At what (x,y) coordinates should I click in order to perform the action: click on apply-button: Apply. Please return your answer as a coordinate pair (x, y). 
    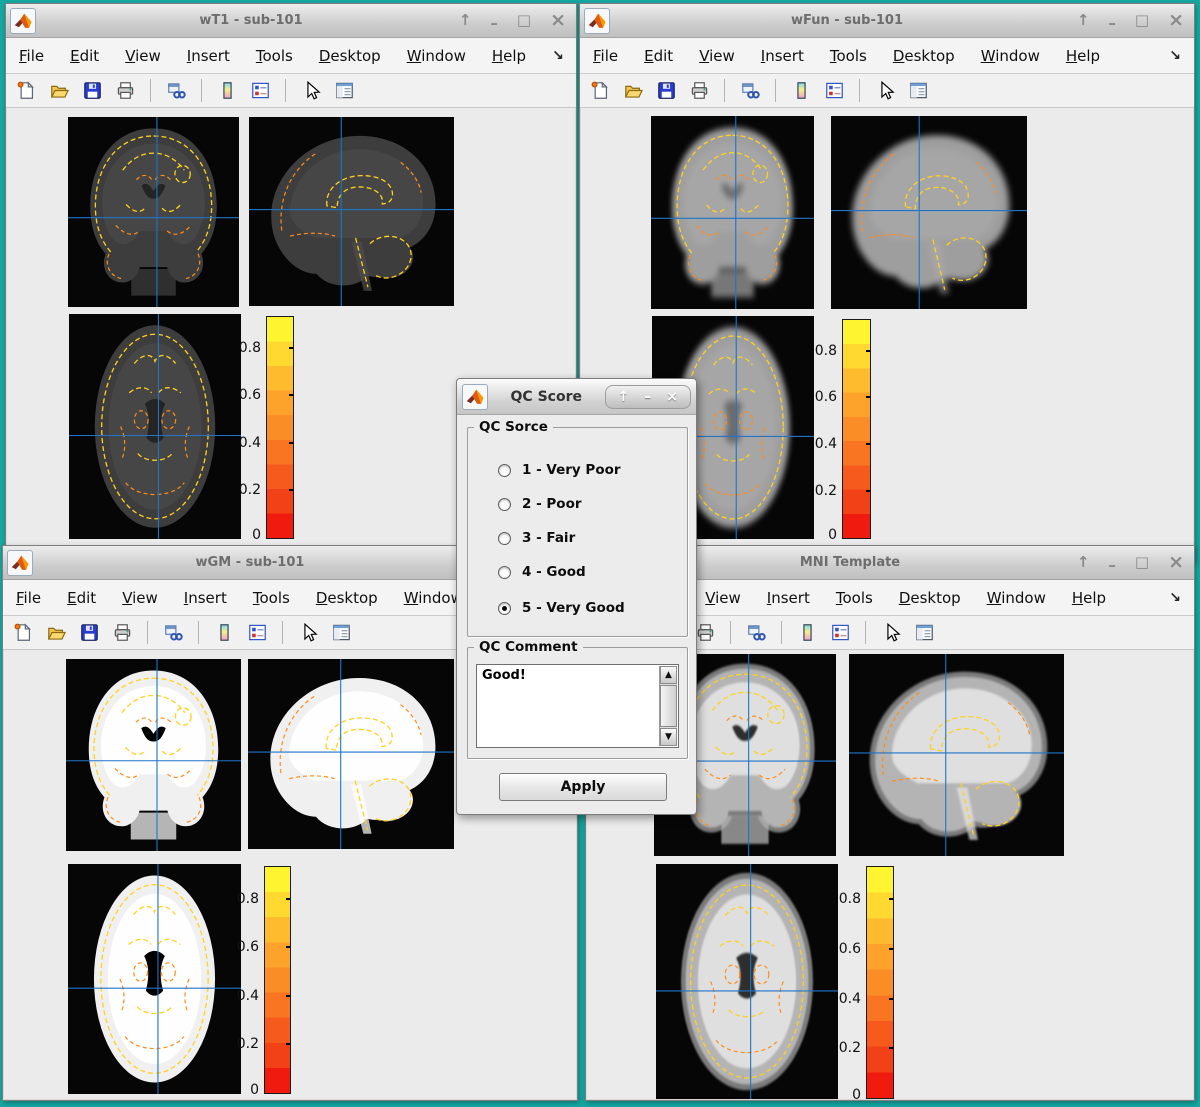
    Looking at the image, I should click on (583, 787).